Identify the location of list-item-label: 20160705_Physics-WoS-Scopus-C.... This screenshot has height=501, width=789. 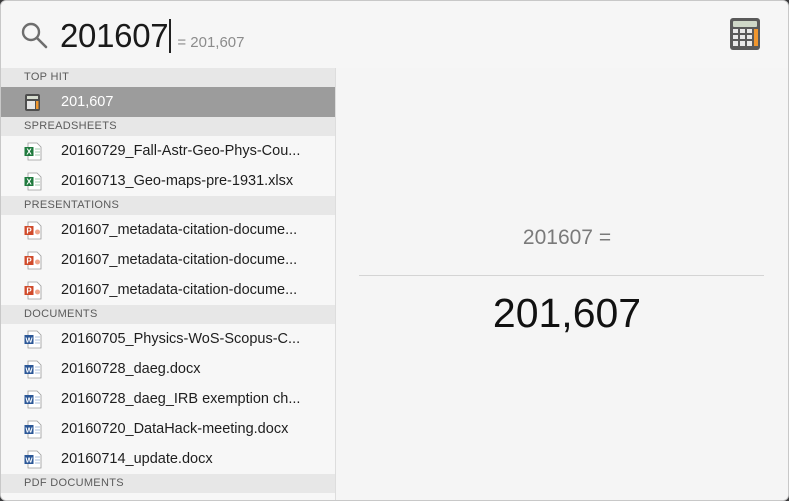
(181, 339).